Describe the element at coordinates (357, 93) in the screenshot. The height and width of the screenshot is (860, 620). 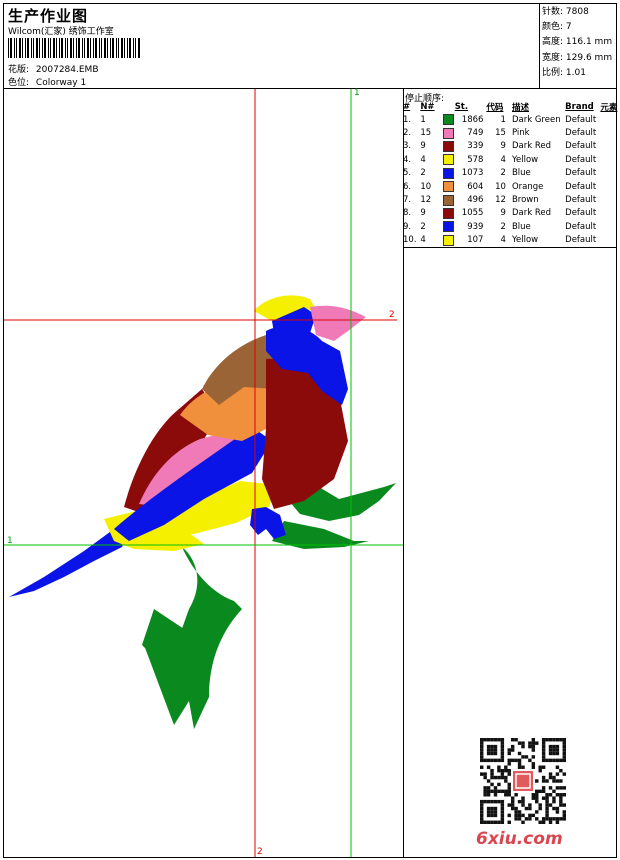
I see `guide-label-green-v: 1` at that location.